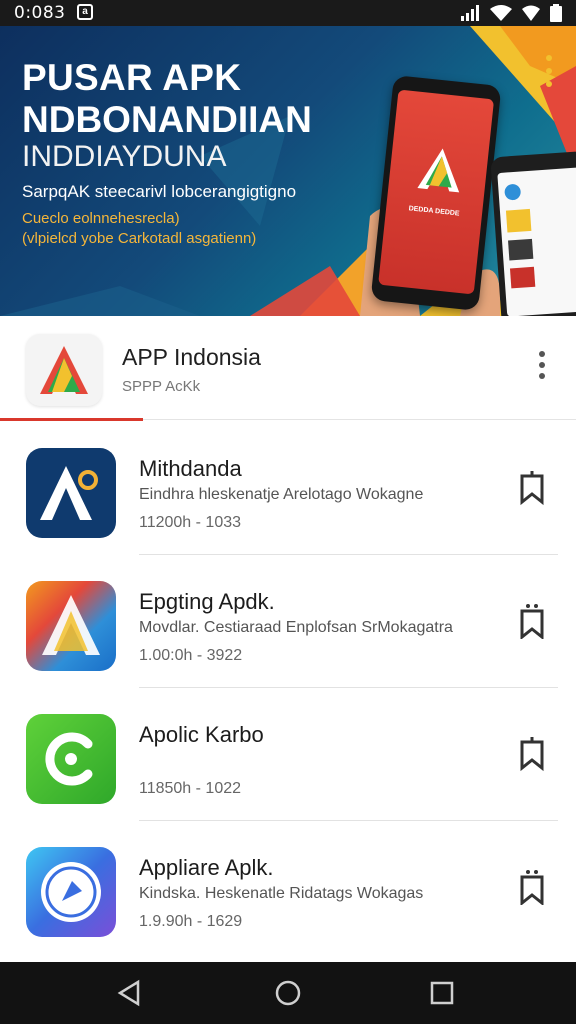 Image resolution: width=576 pixels, height=1024 pixels. I want to click on banner-title-line2: NDBONANDIIAN, so click(167, 119).